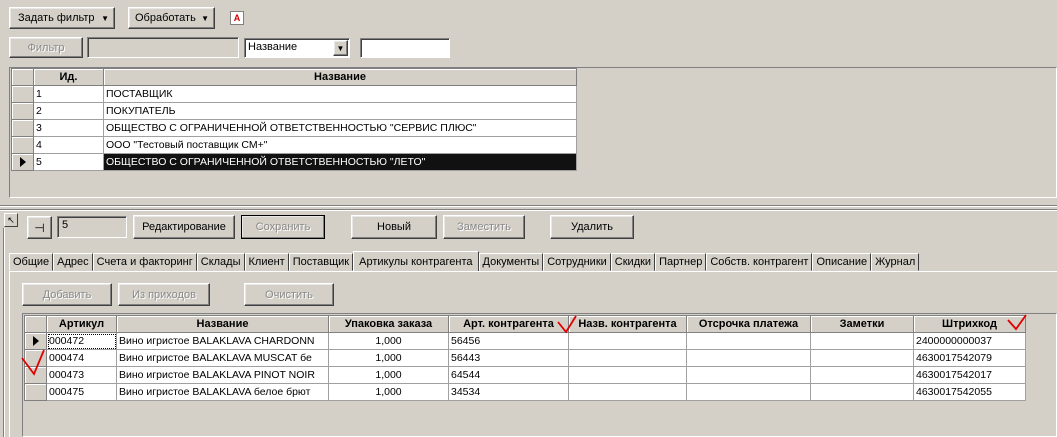 The image size is (1057, 437). I want to click on cell-article: 000475, so click(81, 392).